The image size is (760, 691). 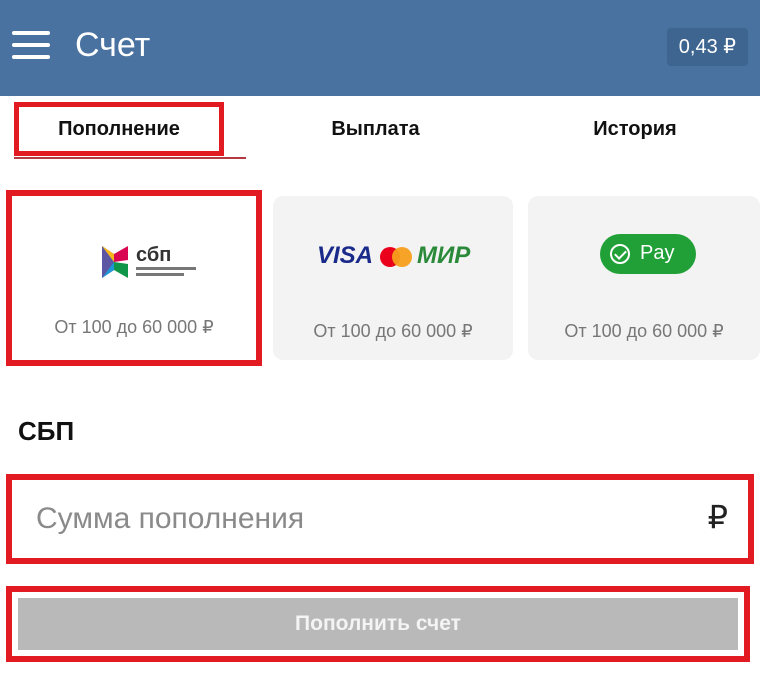 What do you see at coordinates (130, 158) in the screenshot?
I see `active-tab-indicator` at bounding box center [130, 158].